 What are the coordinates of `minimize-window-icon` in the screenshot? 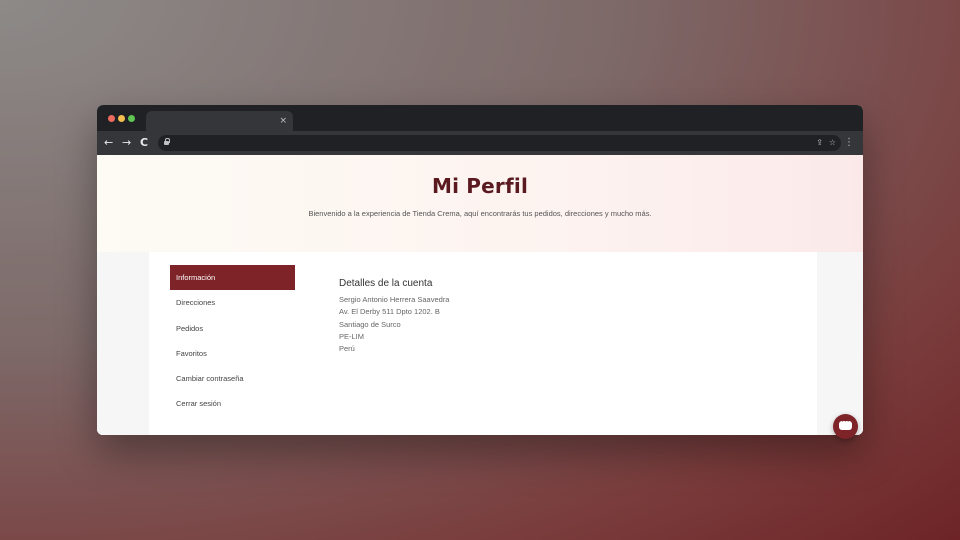 It's located at (121, 118).